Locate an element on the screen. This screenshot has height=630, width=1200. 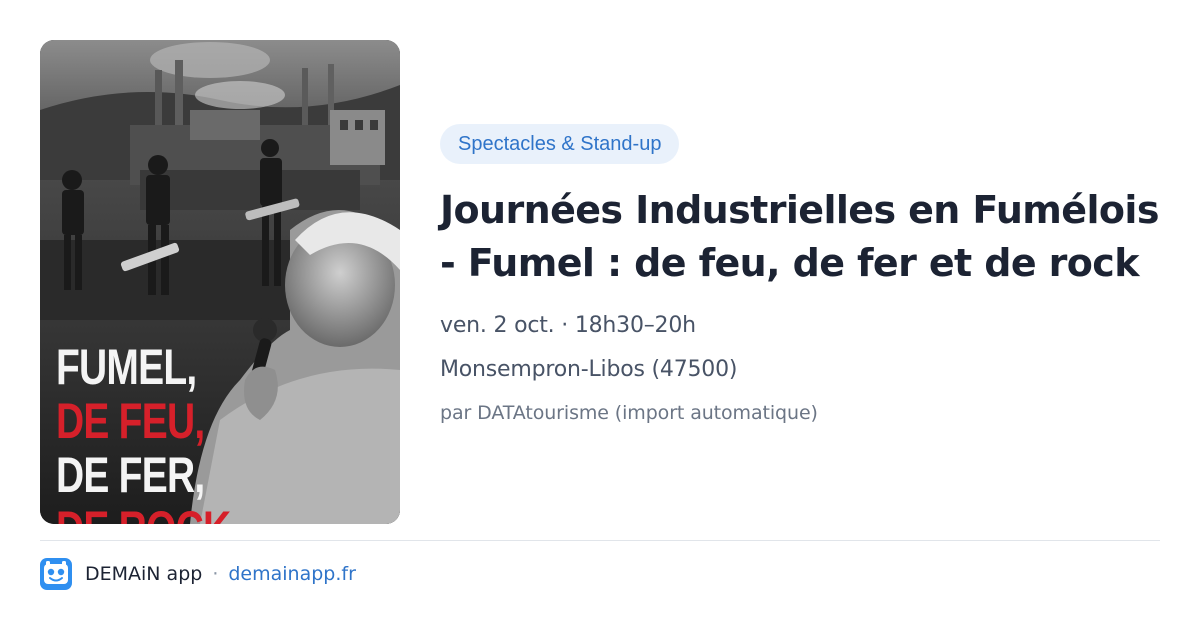
event-source: par DATAtourisme (import automatique) is located at coordinates (629, 413).